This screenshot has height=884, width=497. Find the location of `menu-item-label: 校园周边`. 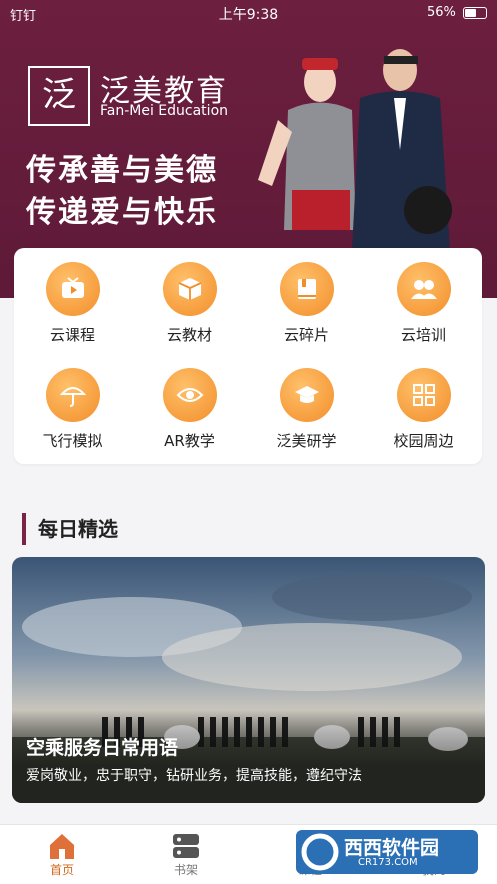

menu-item-label: 校园周边 is located at coordinates (423, 441).